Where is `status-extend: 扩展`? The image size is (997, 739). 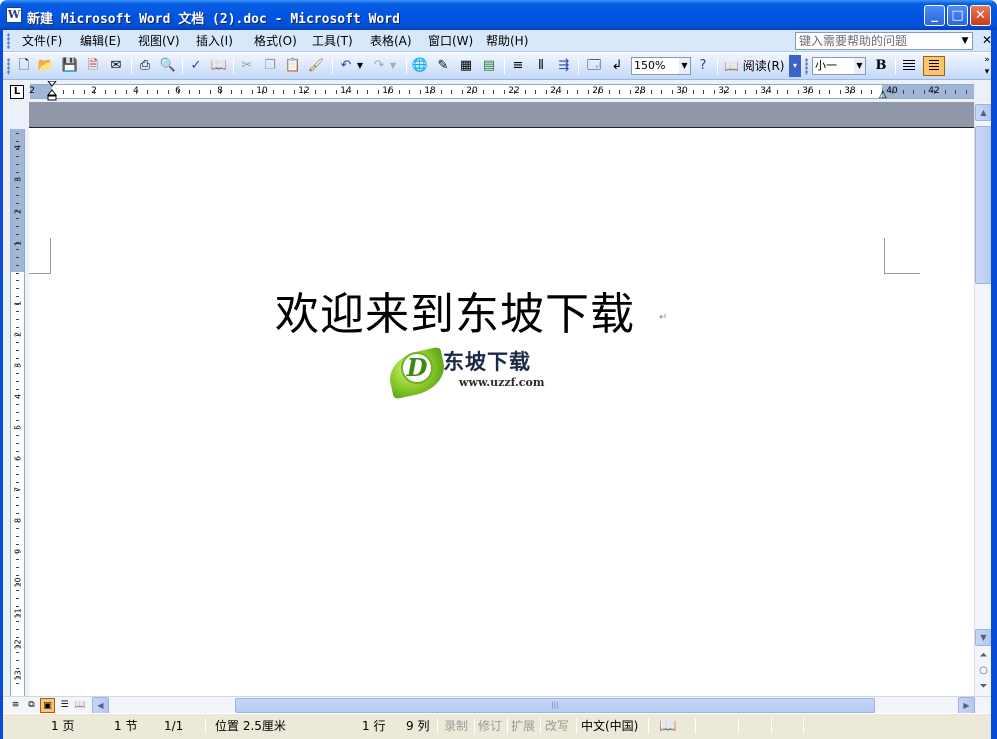 status-extend: 扩展 is located at coordinates (523, 726).